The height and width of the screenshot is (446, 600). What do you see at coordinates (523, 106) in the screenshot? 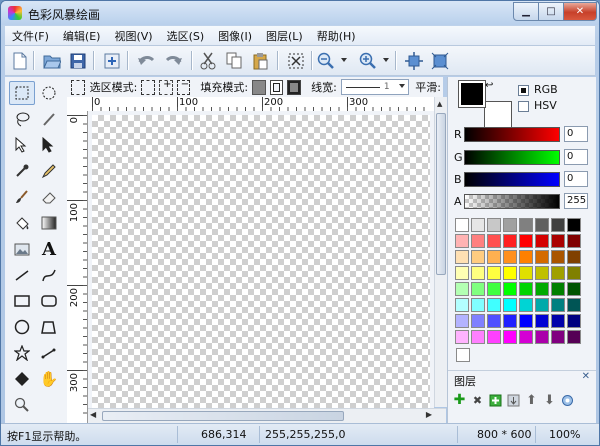
I see `hsv-mode-radio` at bounding box center [523, 106].